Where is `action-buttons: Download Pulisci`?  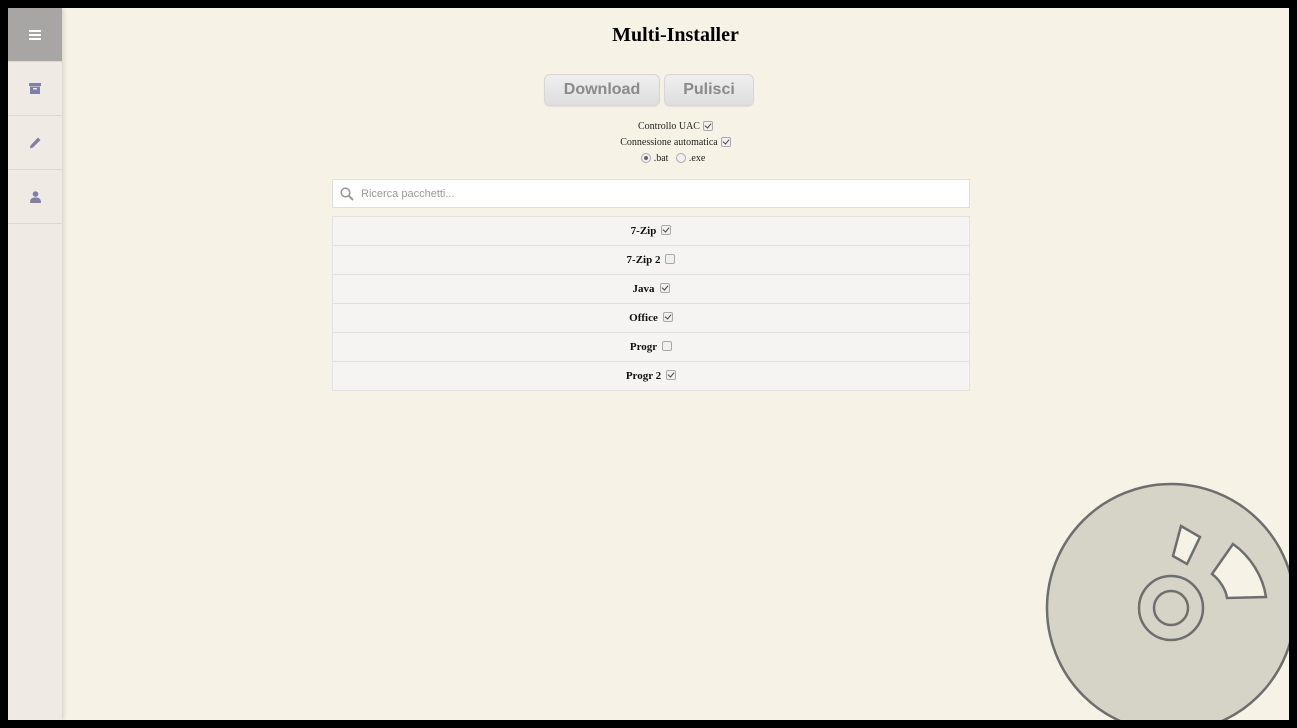
action-buttons: Download Pulisci is located at coordinates (649, 90).